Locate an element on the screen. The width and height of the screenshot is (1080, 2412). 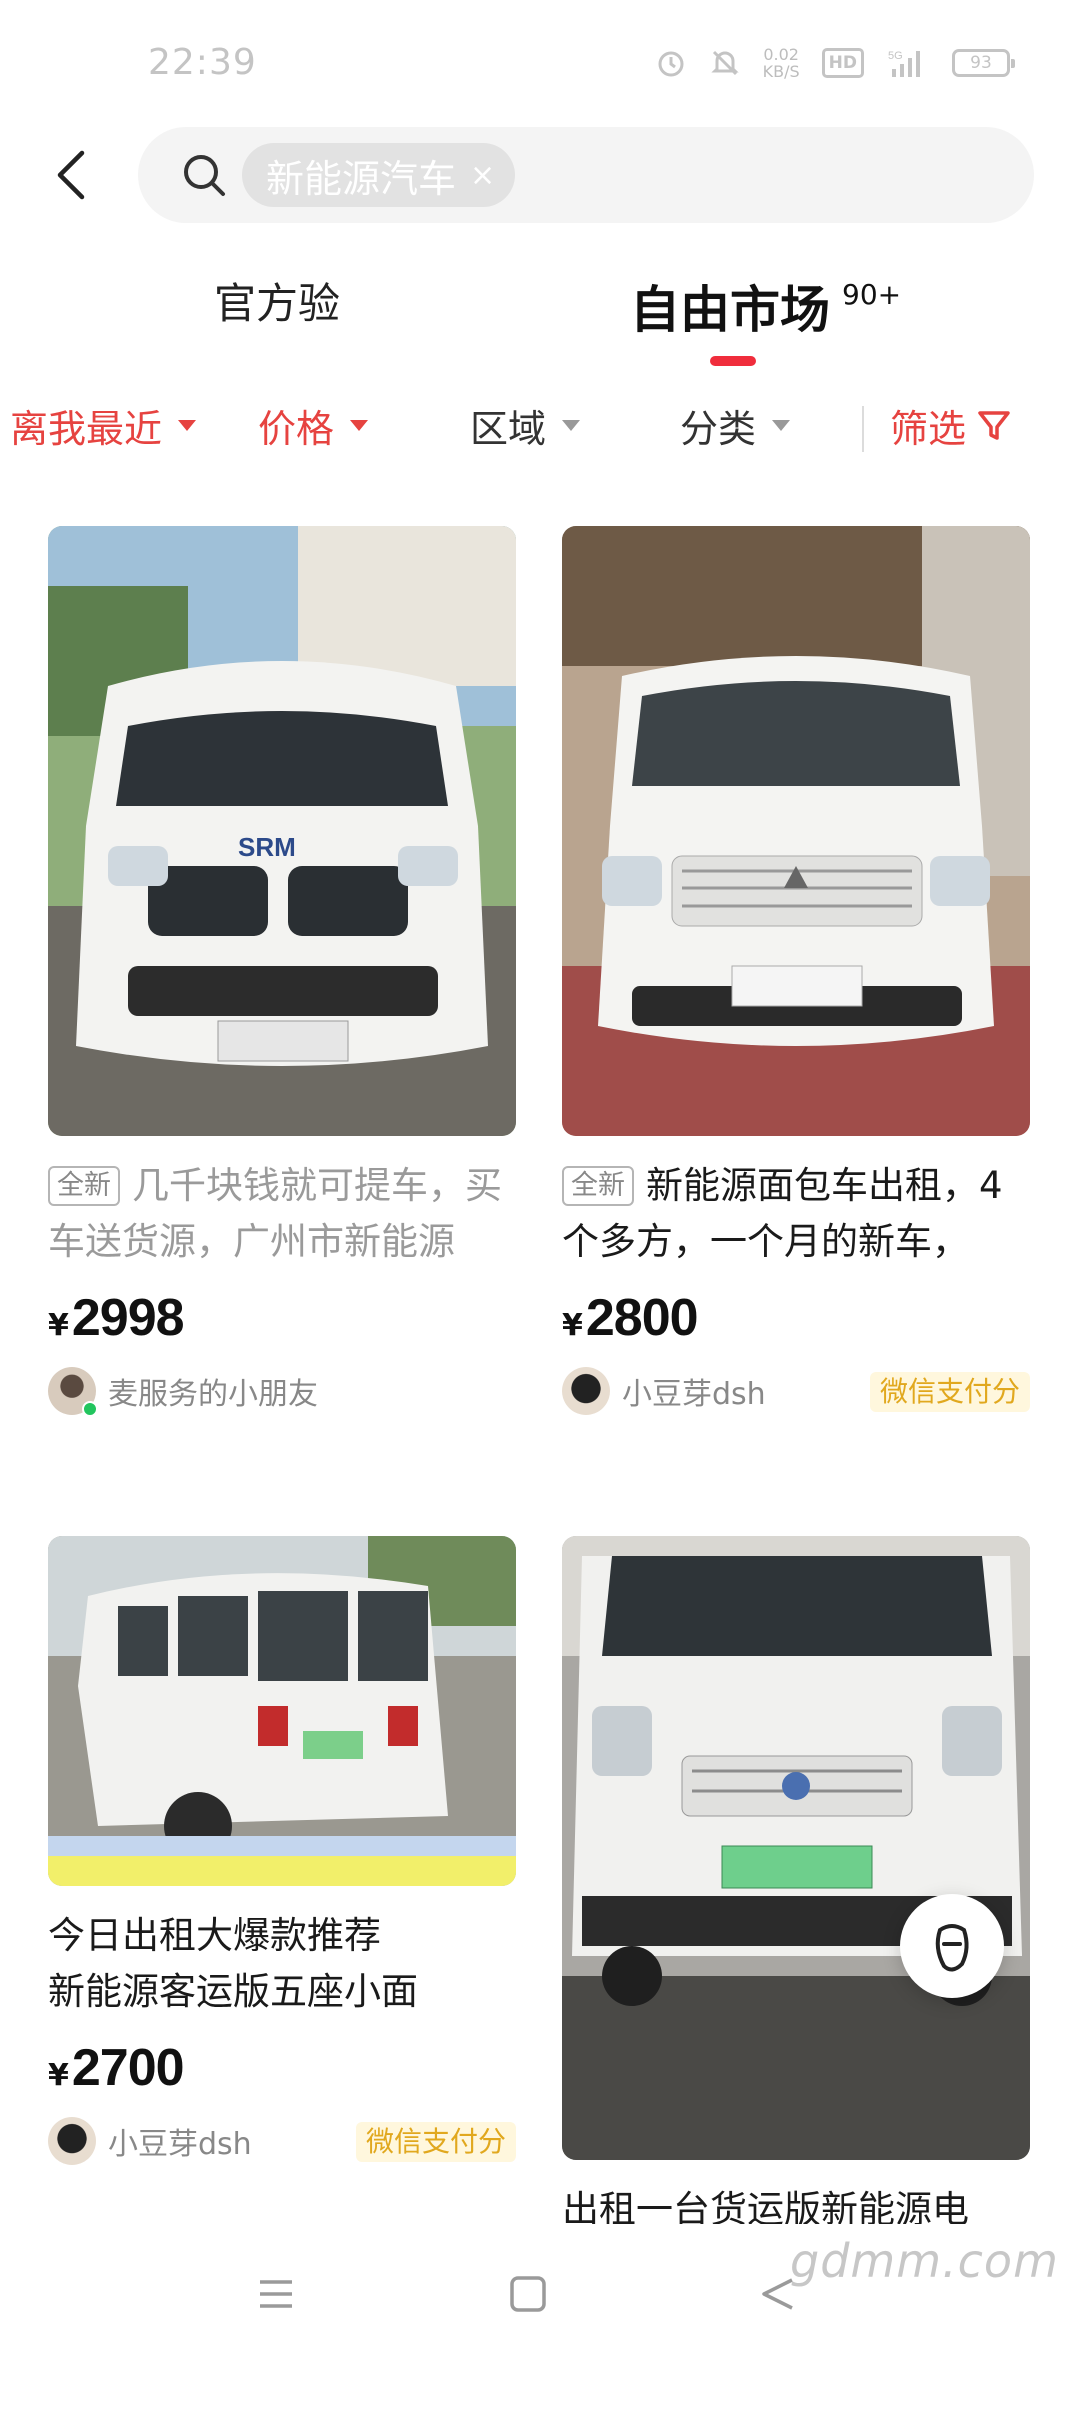
status-icons: 0.02 KB/S HD 5G 93 is located at coordinates (835, 63).